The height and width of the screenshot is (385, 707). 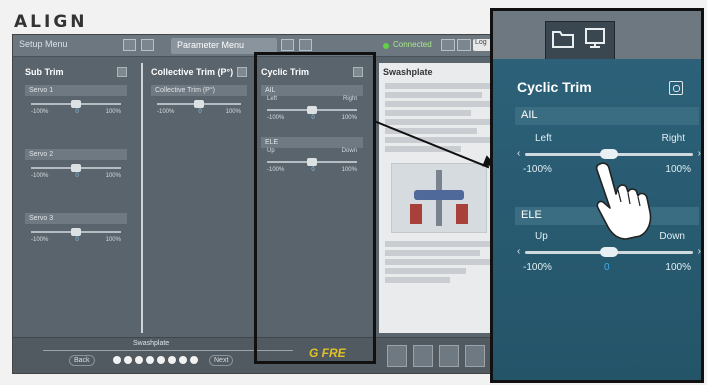 I want to click on highlight-frame, so click(x=315, y=208).